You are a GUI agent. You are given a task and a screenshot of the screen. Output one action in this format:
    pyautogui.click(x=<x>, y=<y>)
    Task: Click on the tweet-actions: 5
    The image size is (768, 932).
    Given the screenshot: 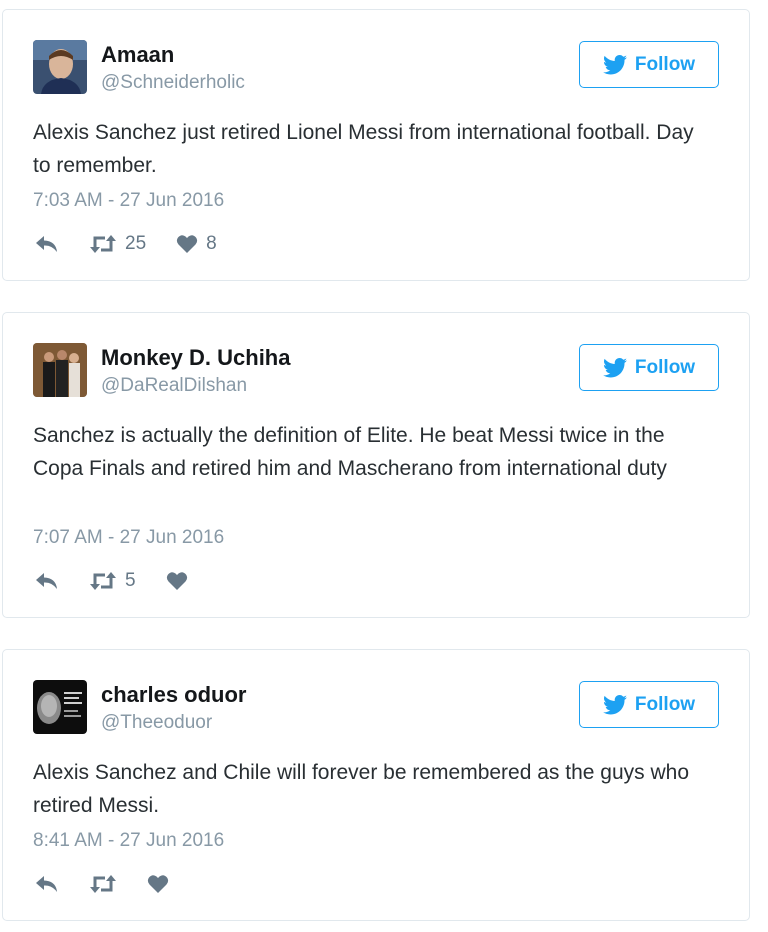 What is the action you would take?
    pyautogui.click(x=126, y=581)
    